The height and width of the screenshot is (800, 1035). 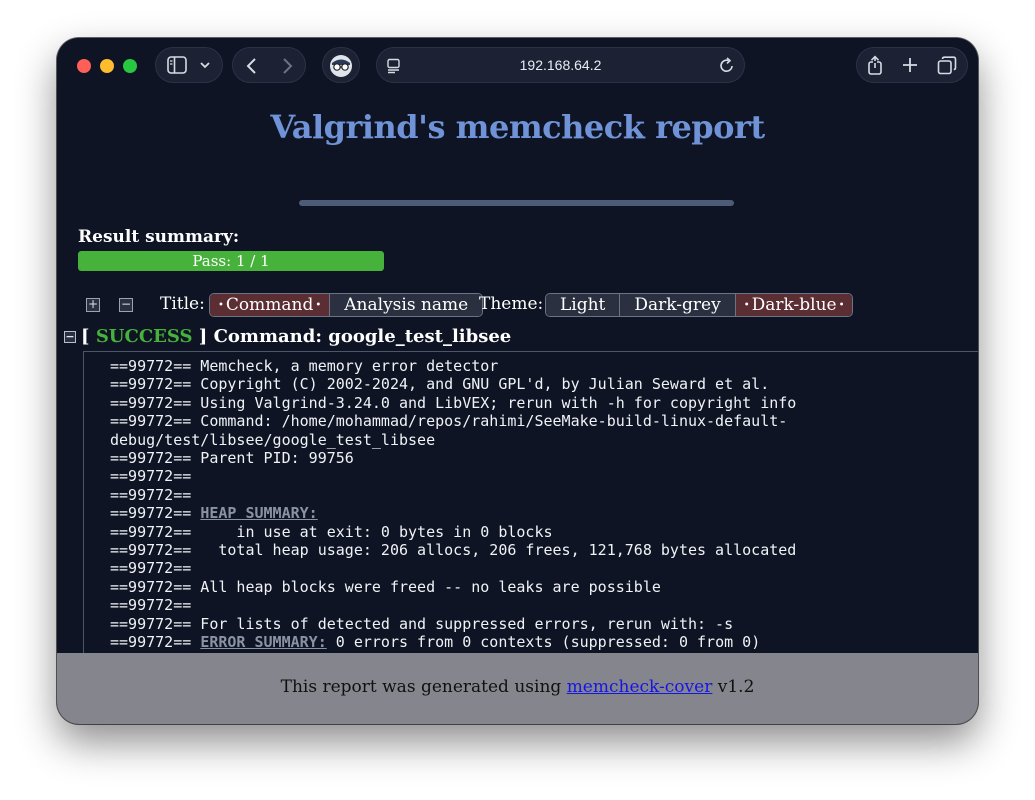 What do you see at coordinates (159, 237) in the screenshot?
I see `result-summary-label: Result summary:` at bounding box center [159, 237].